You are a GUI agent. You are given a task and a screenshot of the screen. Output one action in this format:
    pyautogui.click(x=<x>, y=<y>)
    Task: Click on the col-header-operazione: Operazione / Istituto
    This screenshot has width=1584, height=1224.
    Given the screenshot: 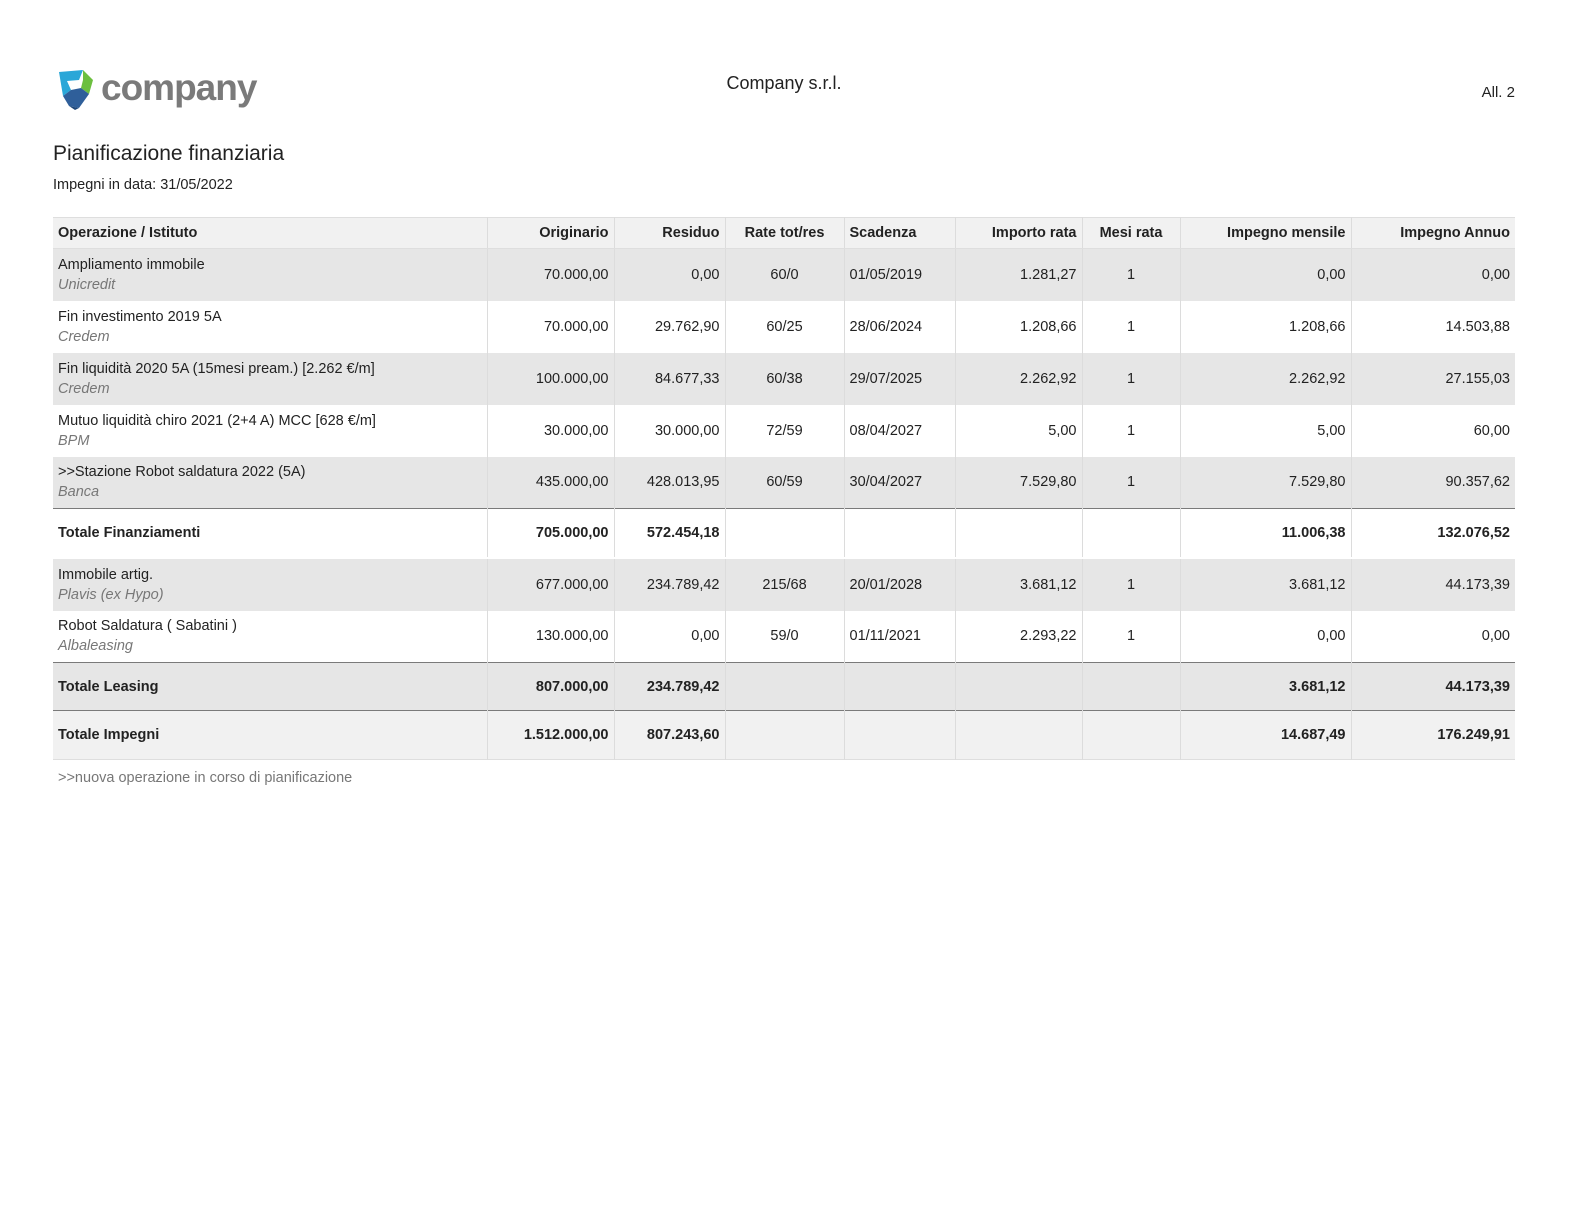 What is the action you would take?
    pyautogui.click(x=270, y=233)
    